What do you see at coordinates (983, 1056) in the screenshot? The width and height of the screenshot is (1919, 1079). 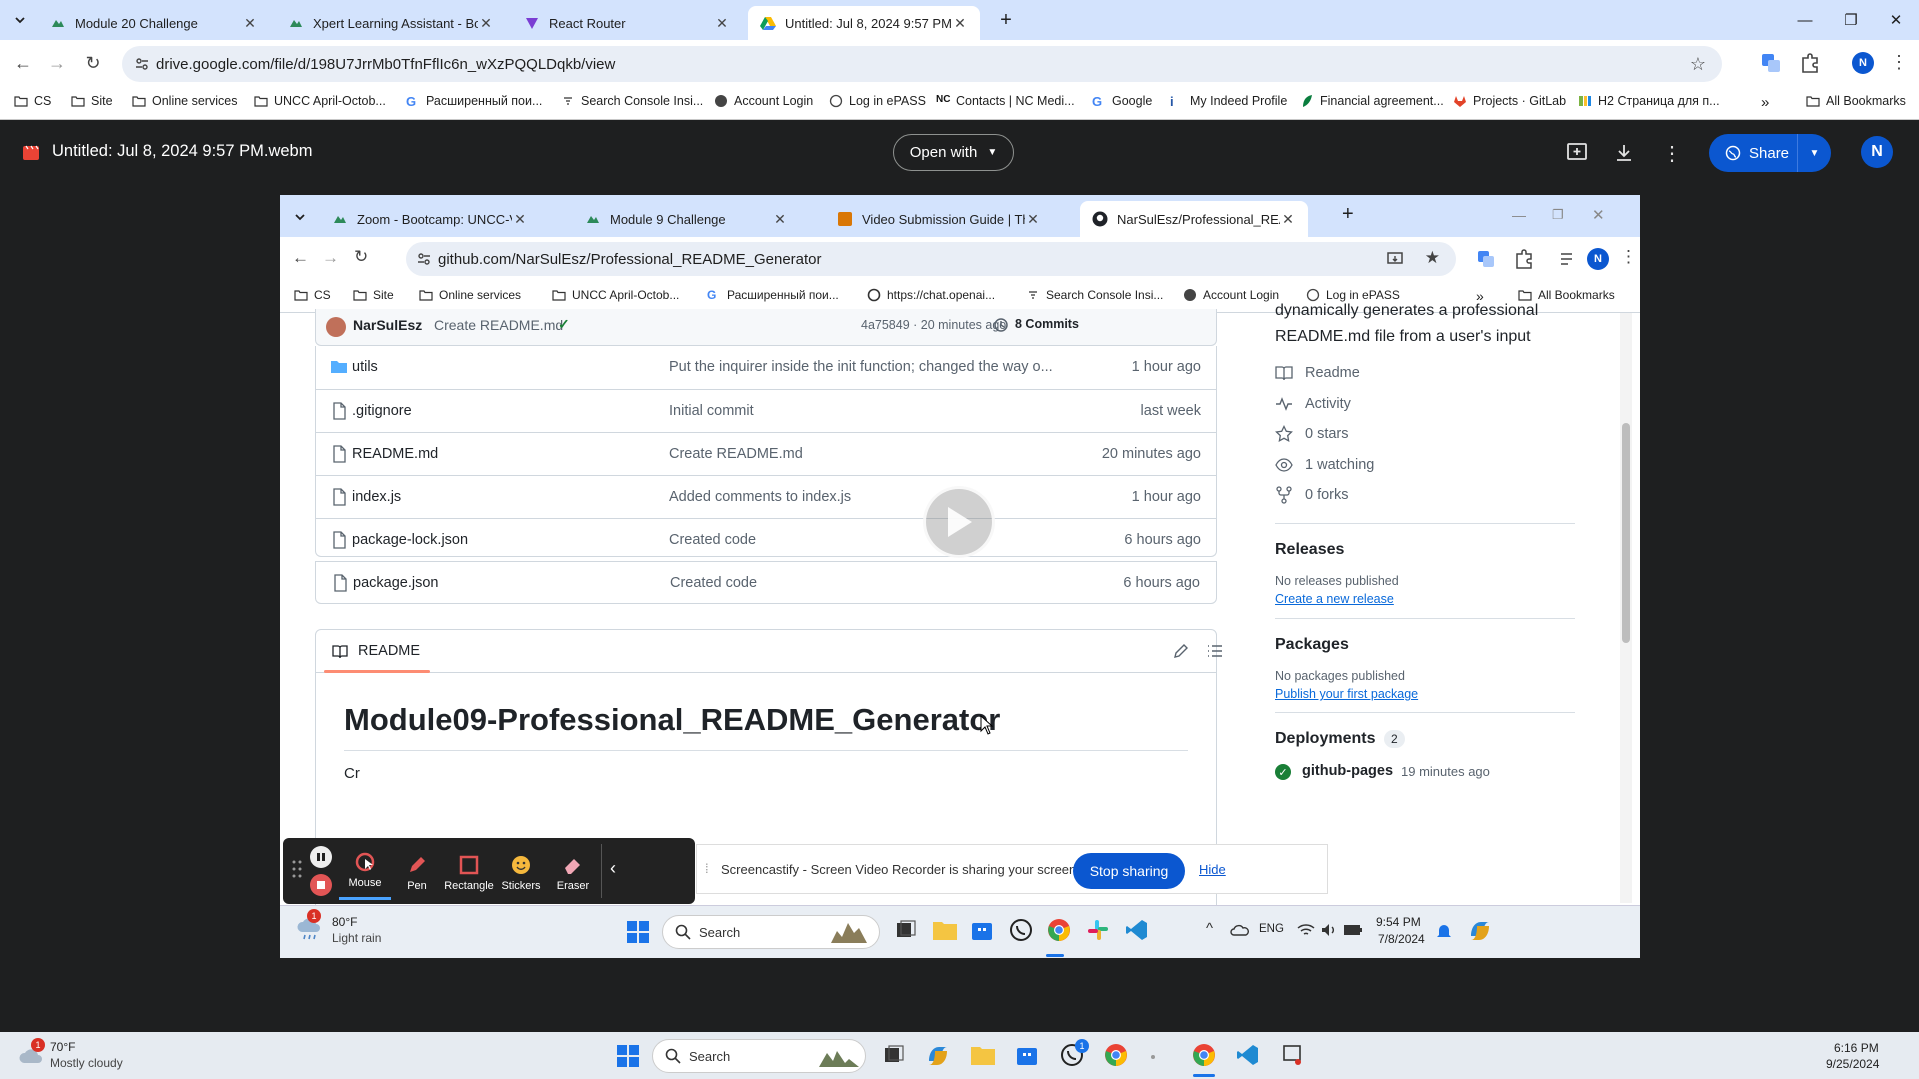 I see `file-explorer-icon` at bounding box center [983, 1056].